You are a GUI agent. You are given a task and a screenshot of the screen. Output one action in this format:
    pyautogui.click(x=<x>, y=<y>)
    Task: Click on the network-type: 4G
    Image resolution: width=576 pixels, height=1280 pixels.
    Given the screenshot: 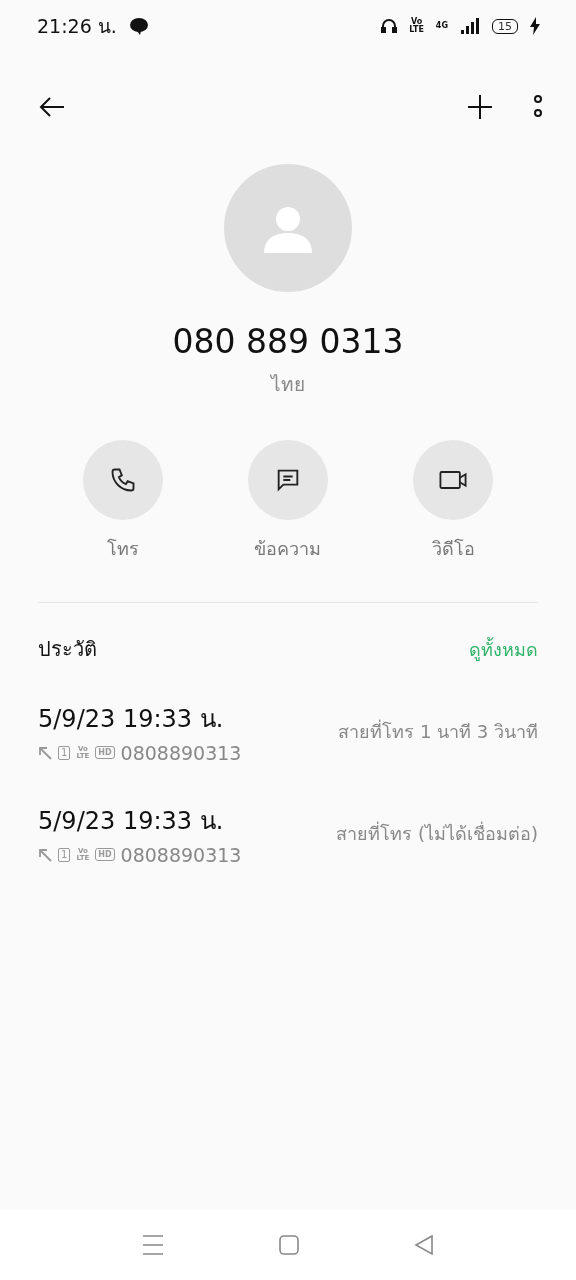 What is the action you would take?
    pyautogui.click(x=441, y=26)
    